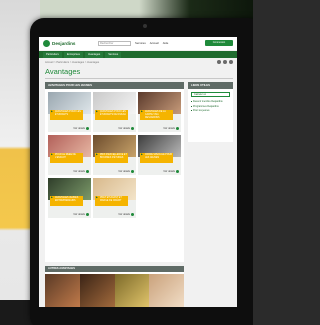  What do you see at coordinates (66, 201) in the screenshot?
I see `card-tag: AVANTAGES JEUNES ENTREPRENEURS` at bounding box center [66, 201].